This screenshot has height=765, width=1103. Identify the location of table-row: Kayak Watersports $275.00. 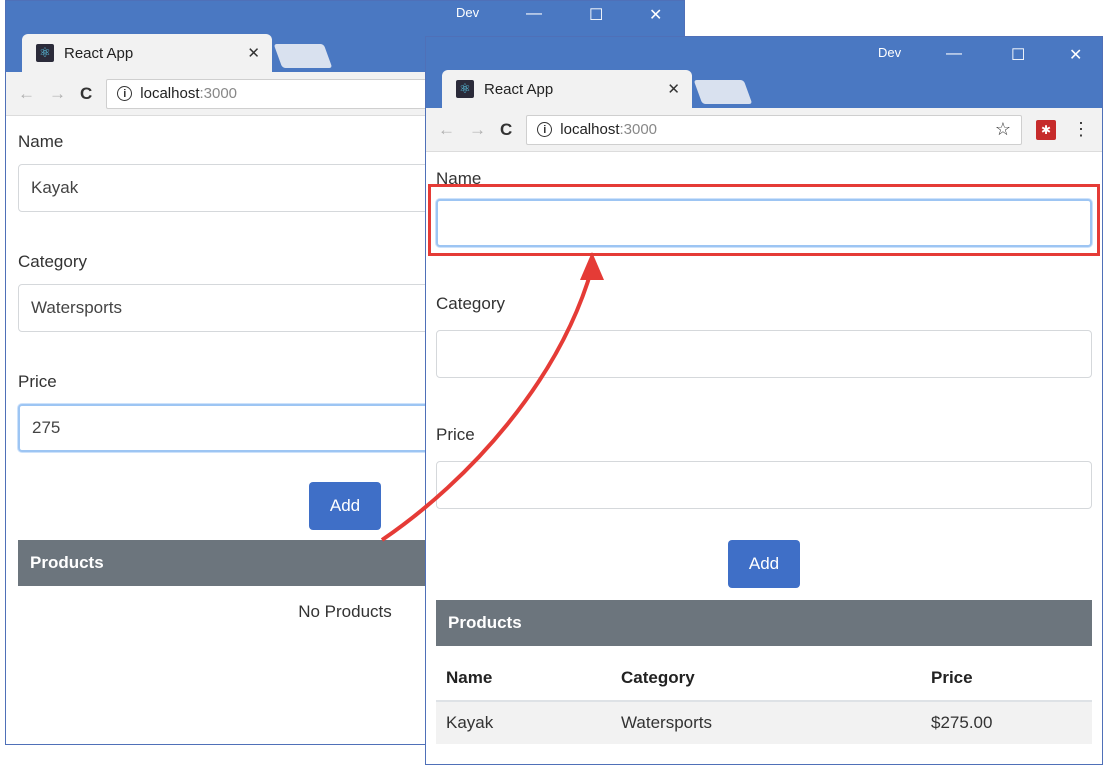
(764, 722).